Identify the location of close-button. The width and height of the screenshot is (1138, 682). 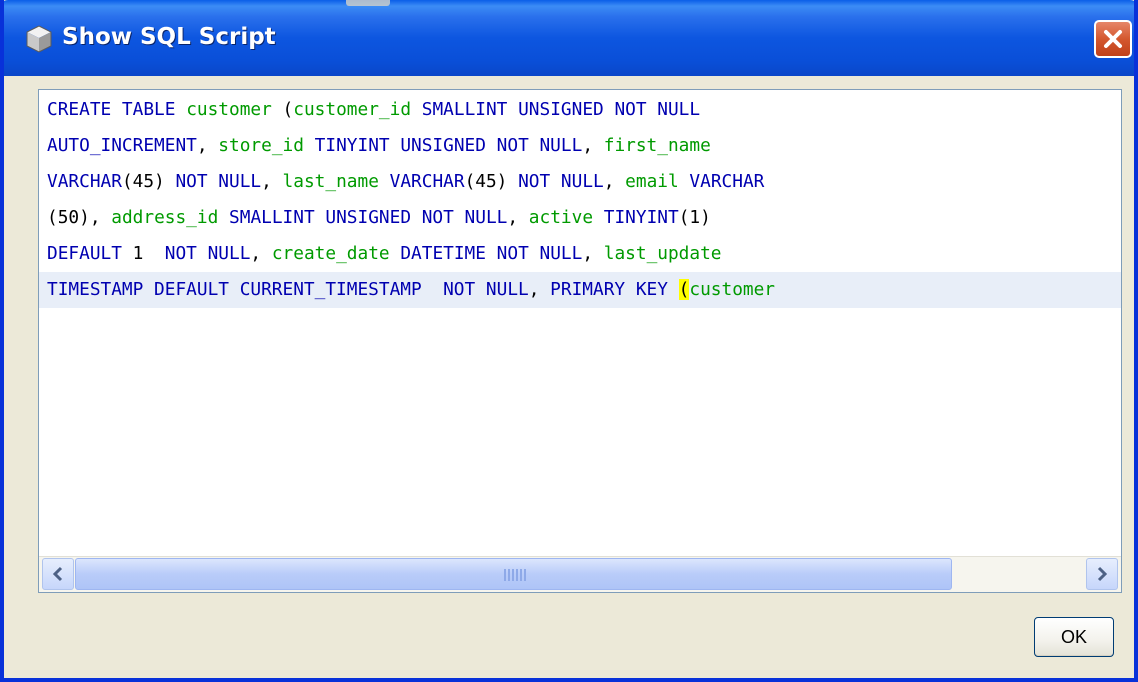
(1113, 39).